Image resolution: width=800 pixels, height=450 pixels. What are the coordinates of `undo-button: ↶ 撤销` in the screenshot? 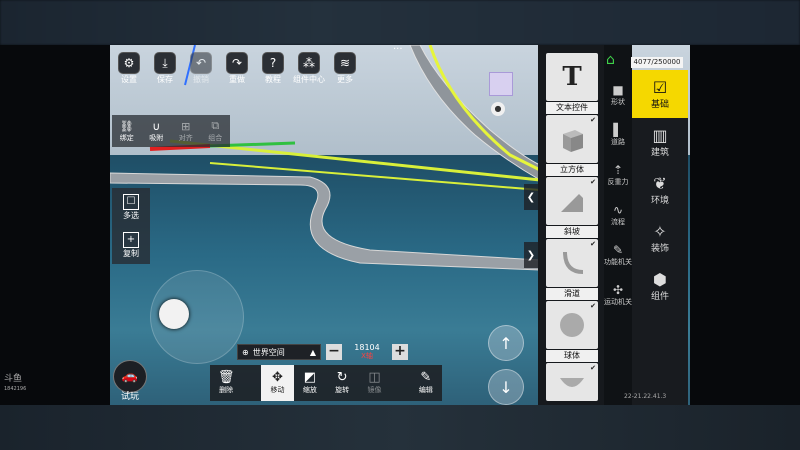 It's located at (201, 69).